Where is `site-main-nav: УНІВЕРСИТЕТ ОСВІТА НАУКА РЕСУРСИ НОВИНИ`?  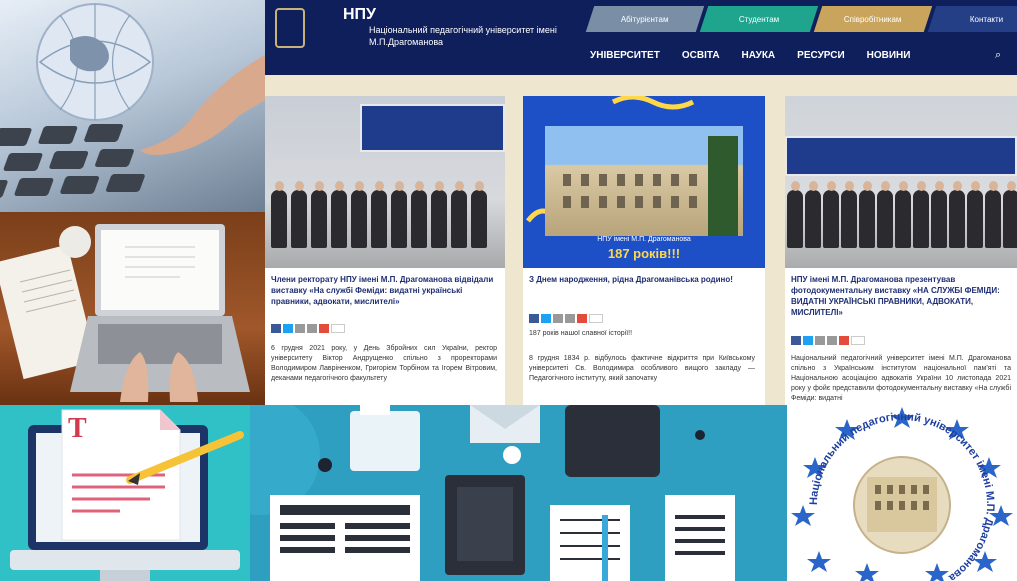 site-main-nav: УНІВЕРСИТЕТ ОСВІТА НАУКА РЕСУРСИ НОВИНИ is located at coordinates (750, 55).